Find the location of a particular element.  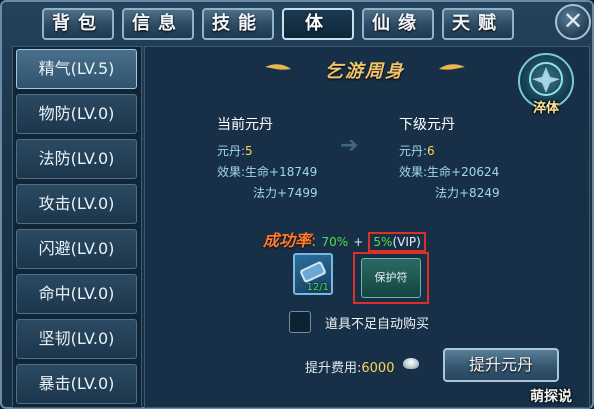

success-rate-row: 成功率: 70% + 5%(VIP) is located at coordinates (344, 239).